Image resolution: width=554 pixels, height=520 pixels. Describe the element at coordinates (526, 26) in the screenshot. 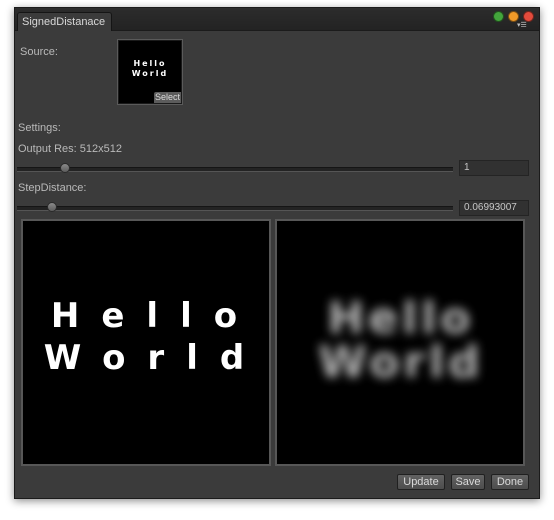

I see `window-menu-icon: ▾☰` at that location.